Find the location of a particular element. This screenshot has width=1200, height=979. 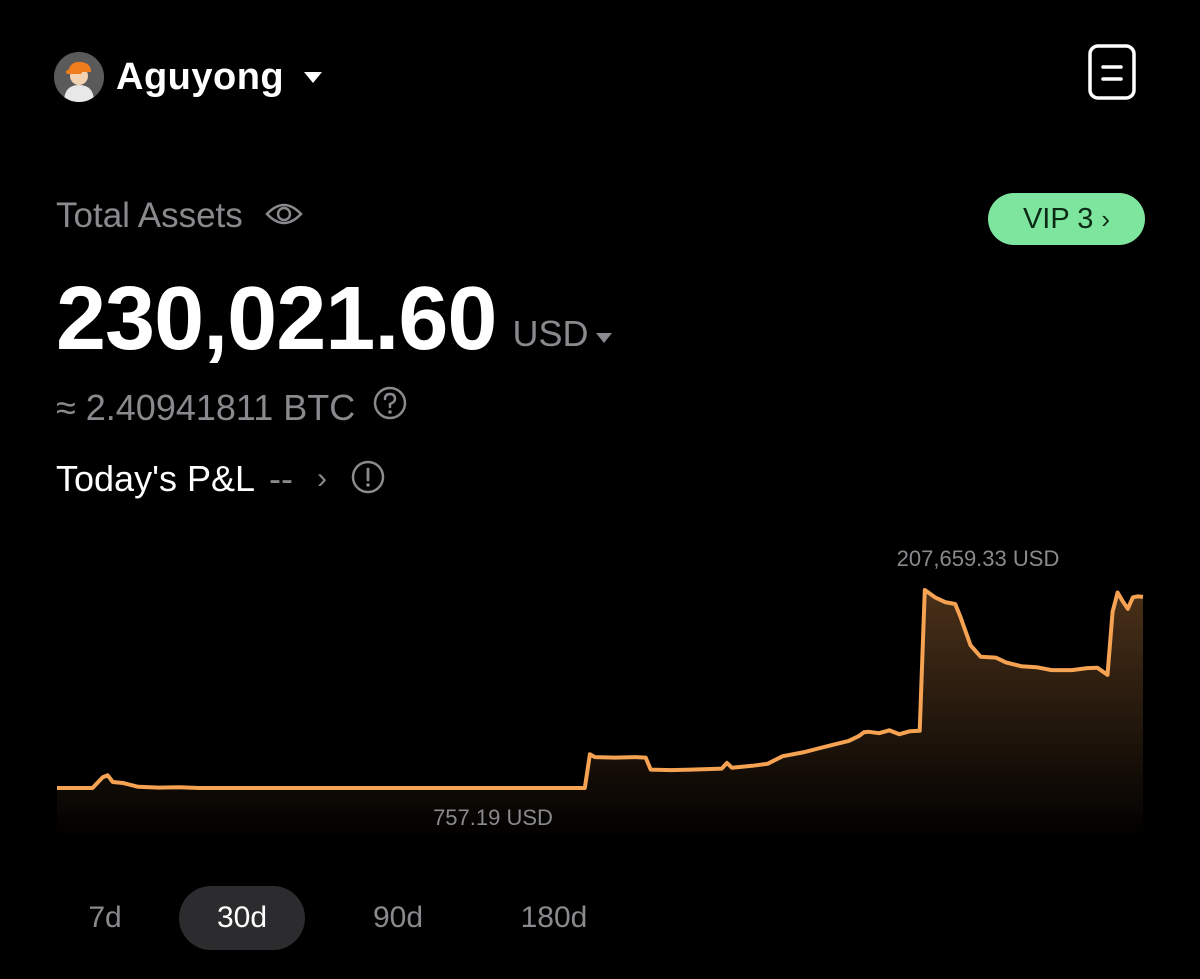

total-assets-amount: 230,021.60 USD is located at coordinates (334, 319).